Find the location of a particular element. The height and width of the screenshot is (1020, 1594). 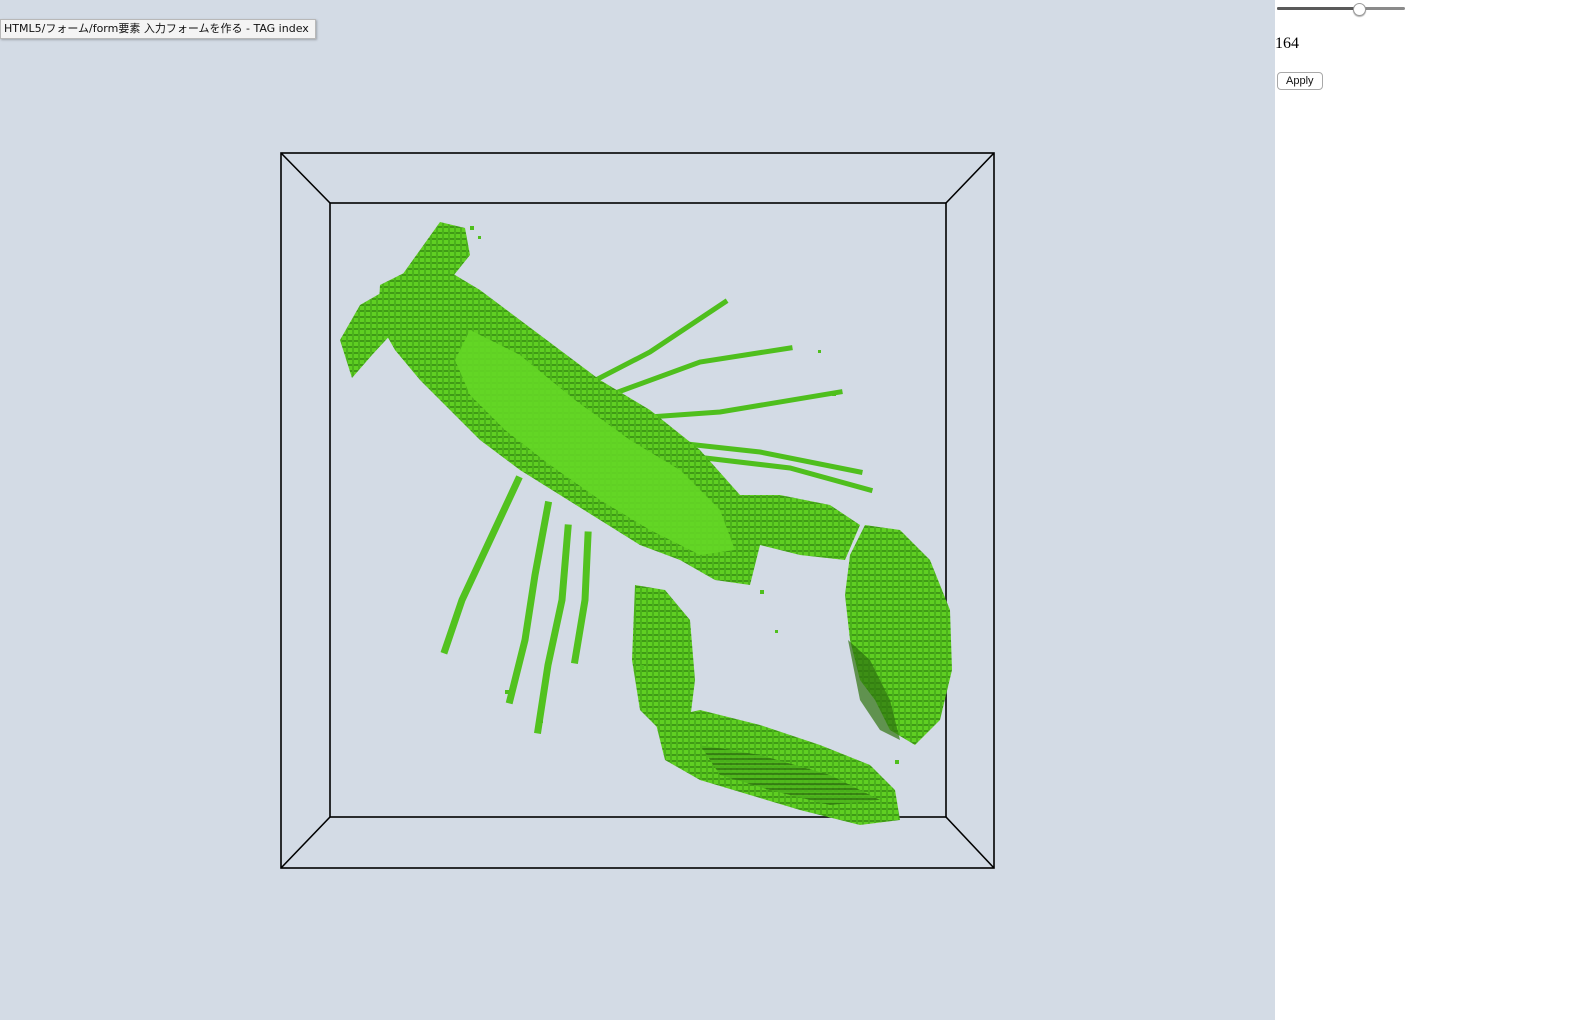

slider-value: 164 is located at coordinates (1287, 43).